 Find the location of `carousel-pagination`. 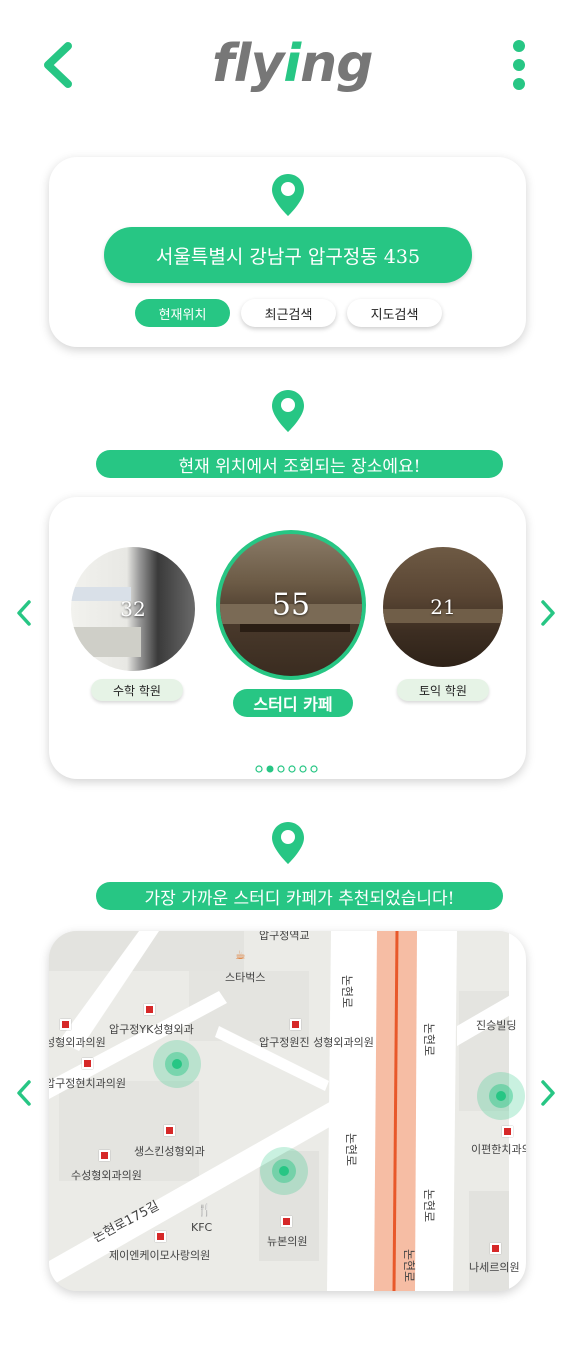

carousel-pagination is located at coordinates (290, 766).